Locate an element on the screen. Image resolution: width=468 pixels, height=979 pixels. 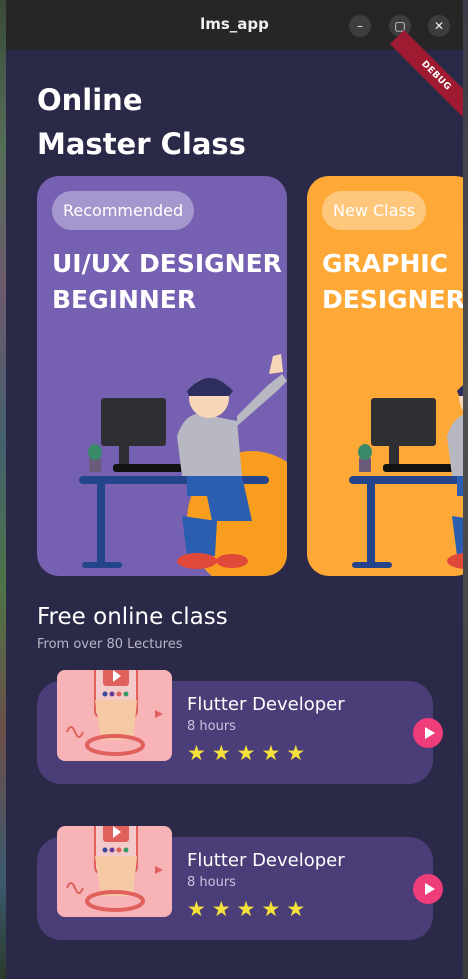
minimize-button: – is located at coordinates (360, 26).